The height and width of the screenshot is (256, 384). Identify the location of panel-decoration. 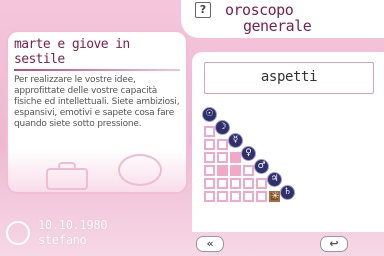
(97, 171).